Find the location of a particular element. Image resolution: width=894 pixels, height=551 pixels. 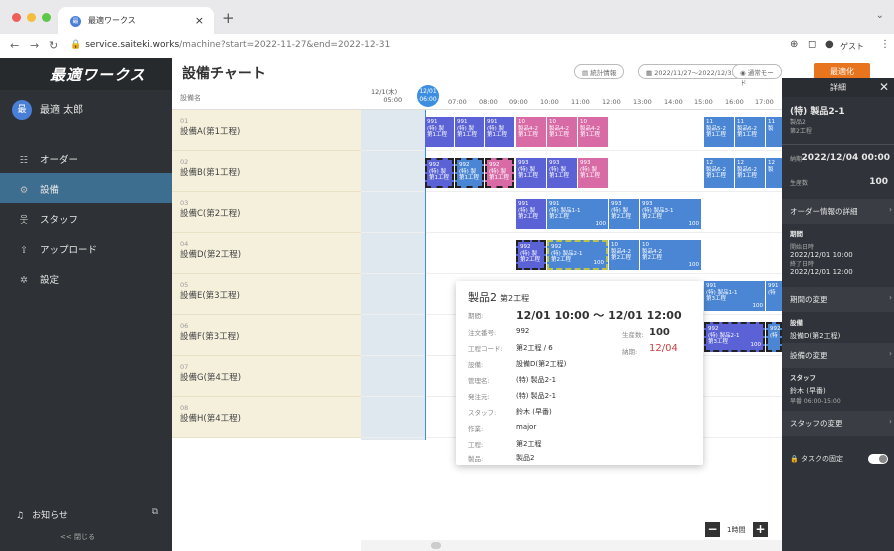

detail-product: 製品2 is located at coordinates (798, 122).